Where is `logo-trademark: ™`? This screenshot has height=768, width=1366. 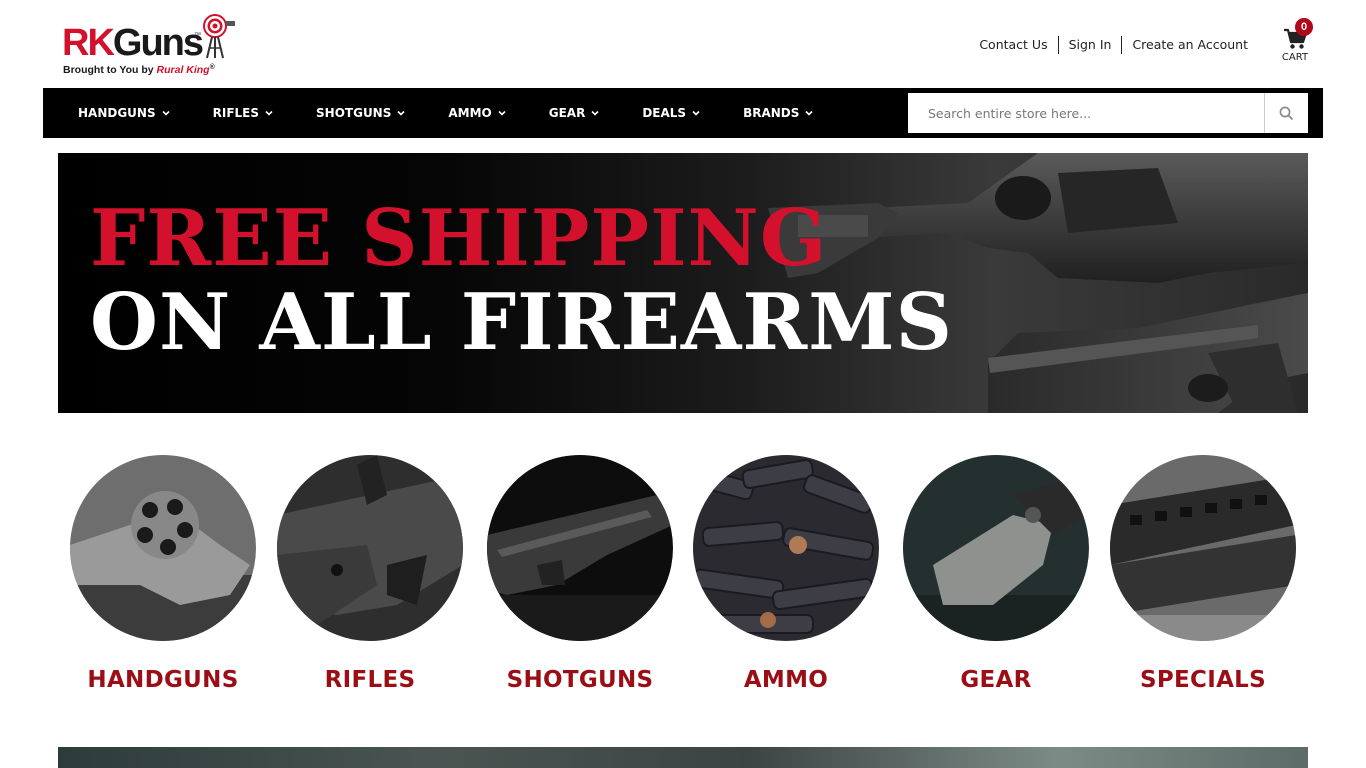 logo-trademark: ™ is located at coordinates (197, 35).